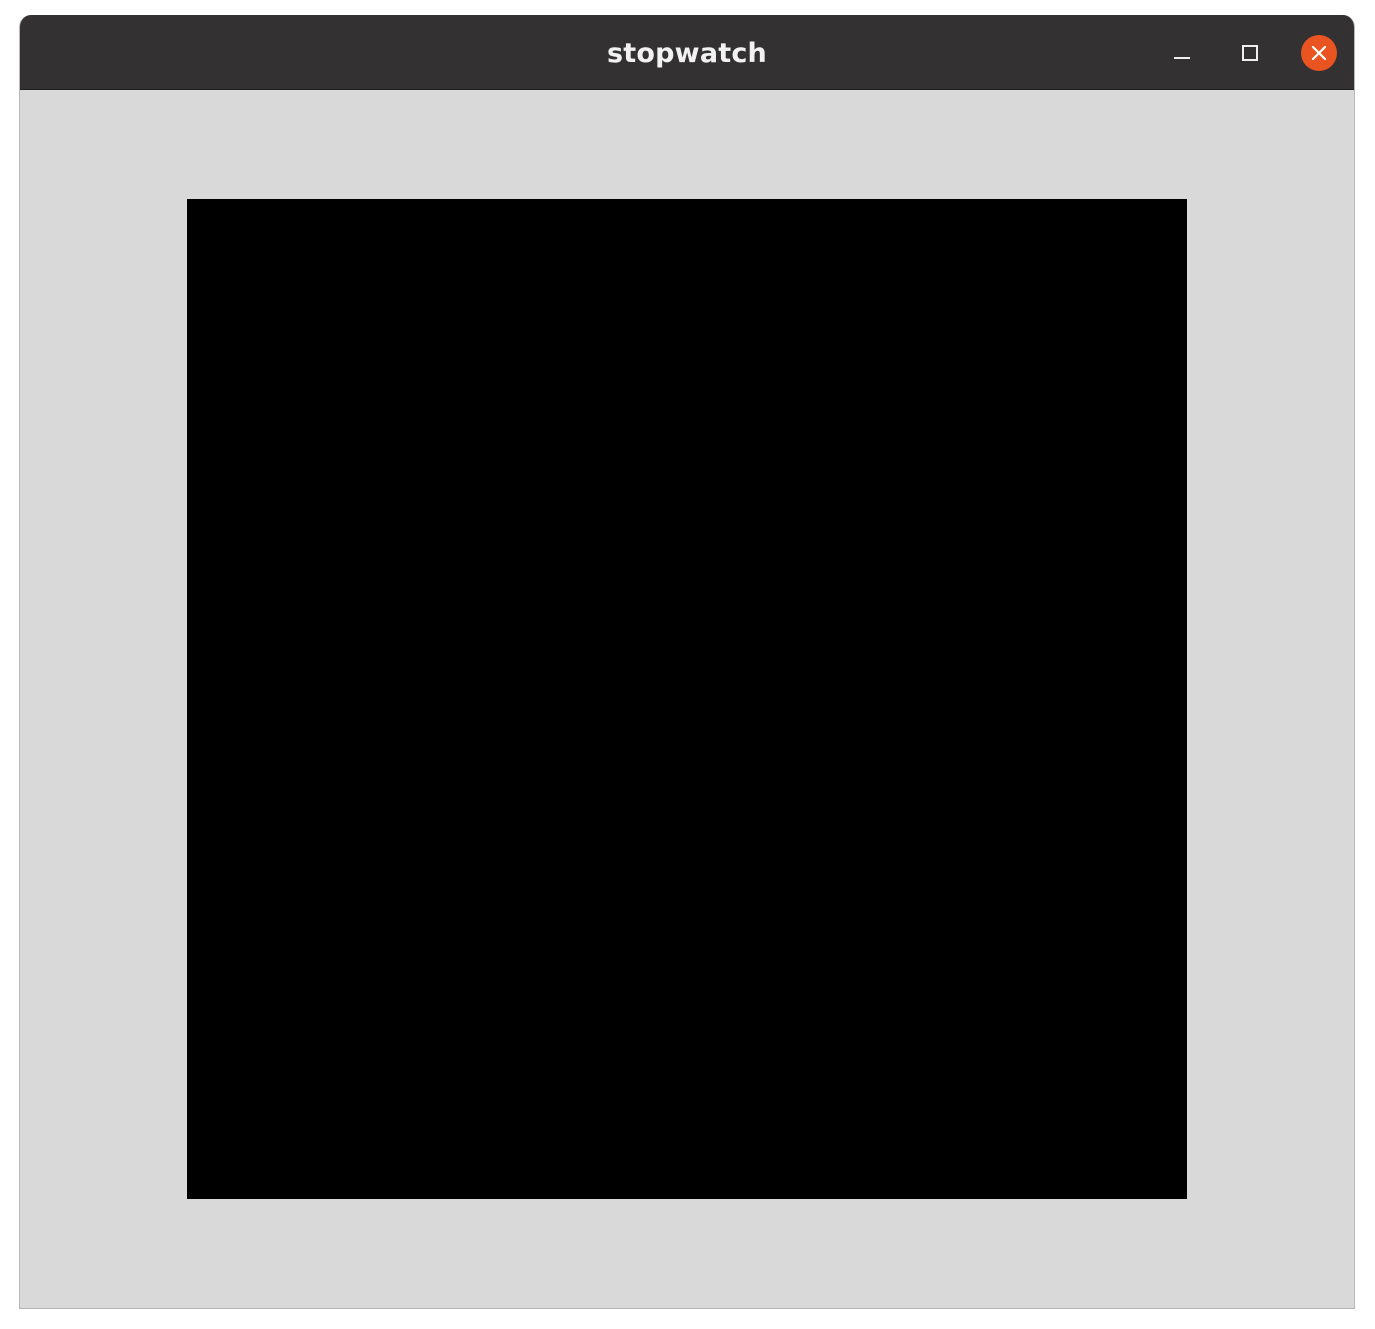 This screenshot has width=1375, height=1329. I want to click on minimize-button, so click(1182, 53).